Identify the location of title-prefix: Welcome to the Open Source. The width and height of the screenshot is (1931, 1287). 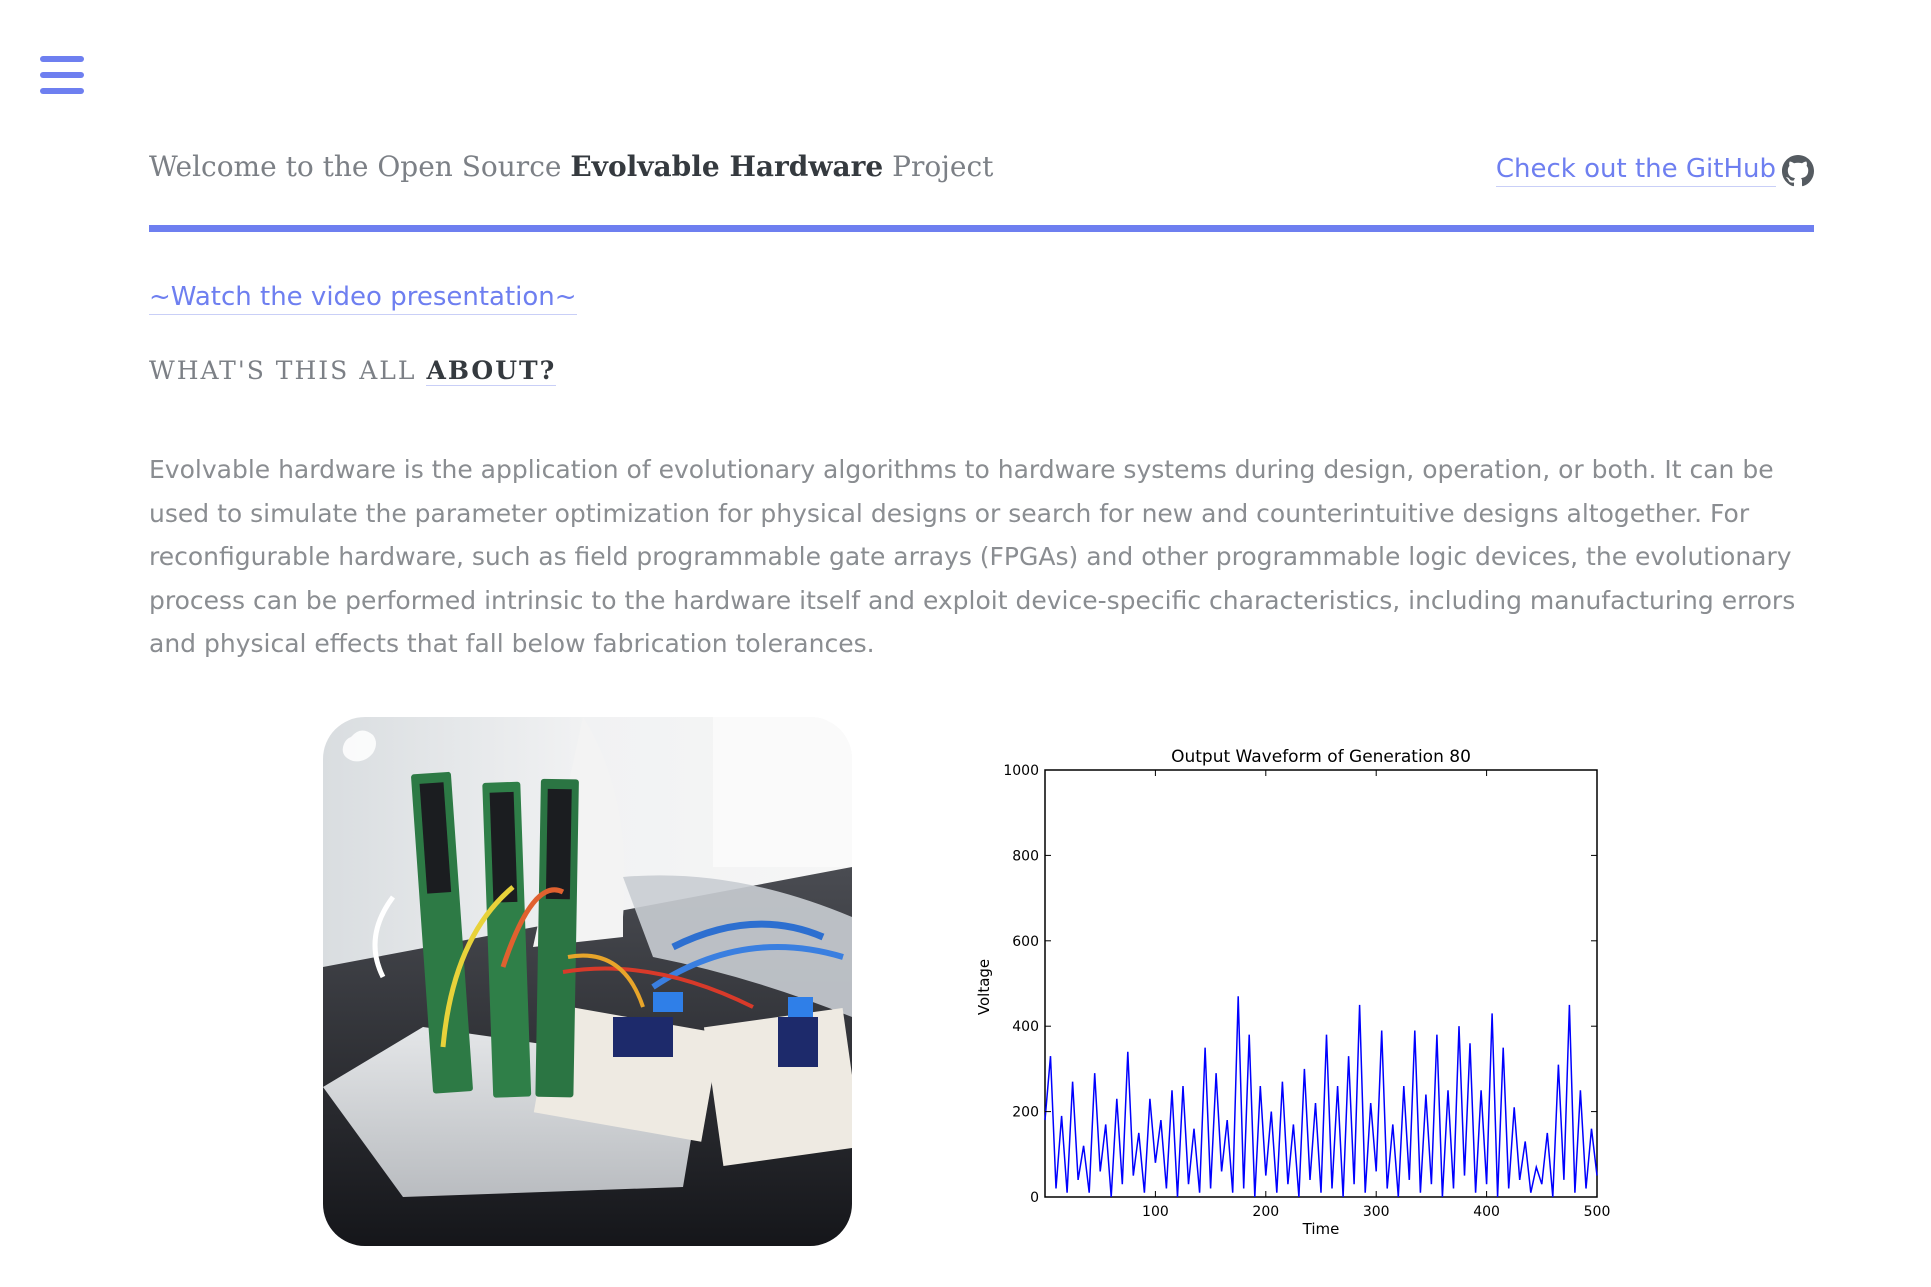
(360, 166).